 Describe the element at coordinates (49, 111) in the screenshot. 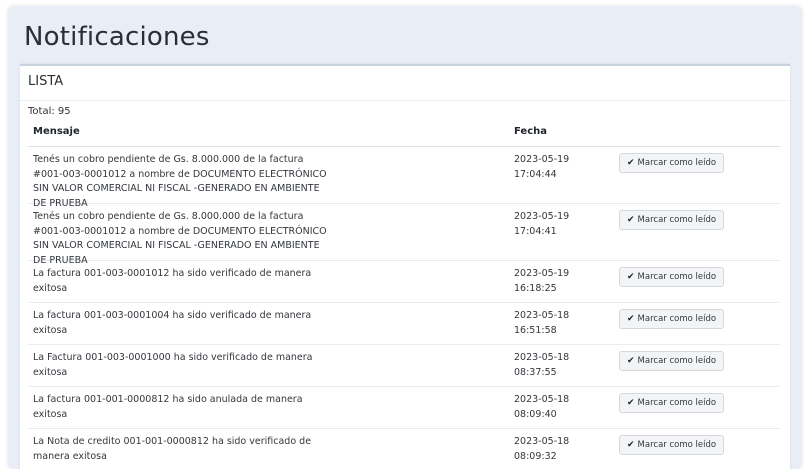

I see `total-count: Total: 95` at that location.